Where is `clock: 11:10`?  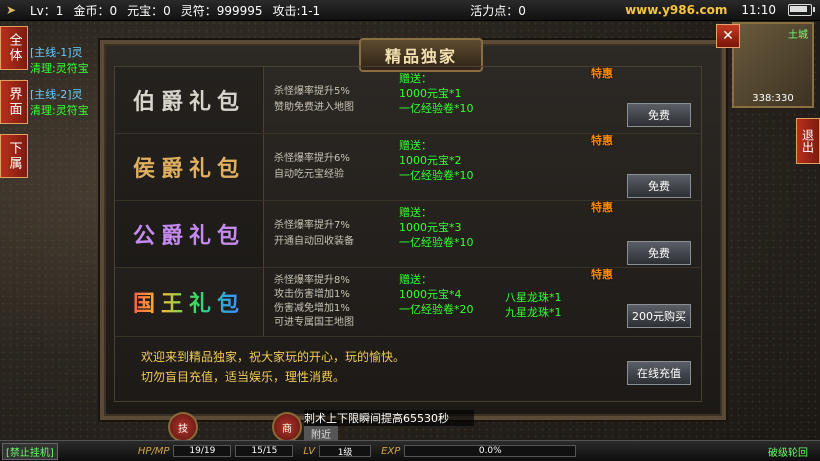 clock: 11:10 is located at coordinates (758, 10).